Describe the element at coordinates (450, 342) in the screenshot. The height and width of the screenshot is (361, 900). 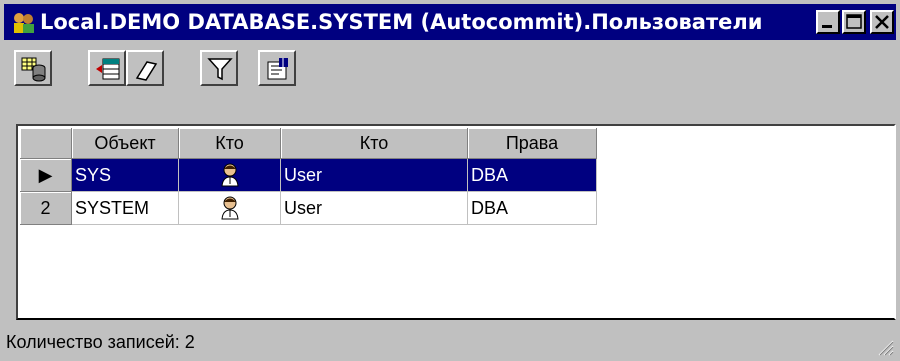
I see `status-bar: Количество записей: 2` at that location.